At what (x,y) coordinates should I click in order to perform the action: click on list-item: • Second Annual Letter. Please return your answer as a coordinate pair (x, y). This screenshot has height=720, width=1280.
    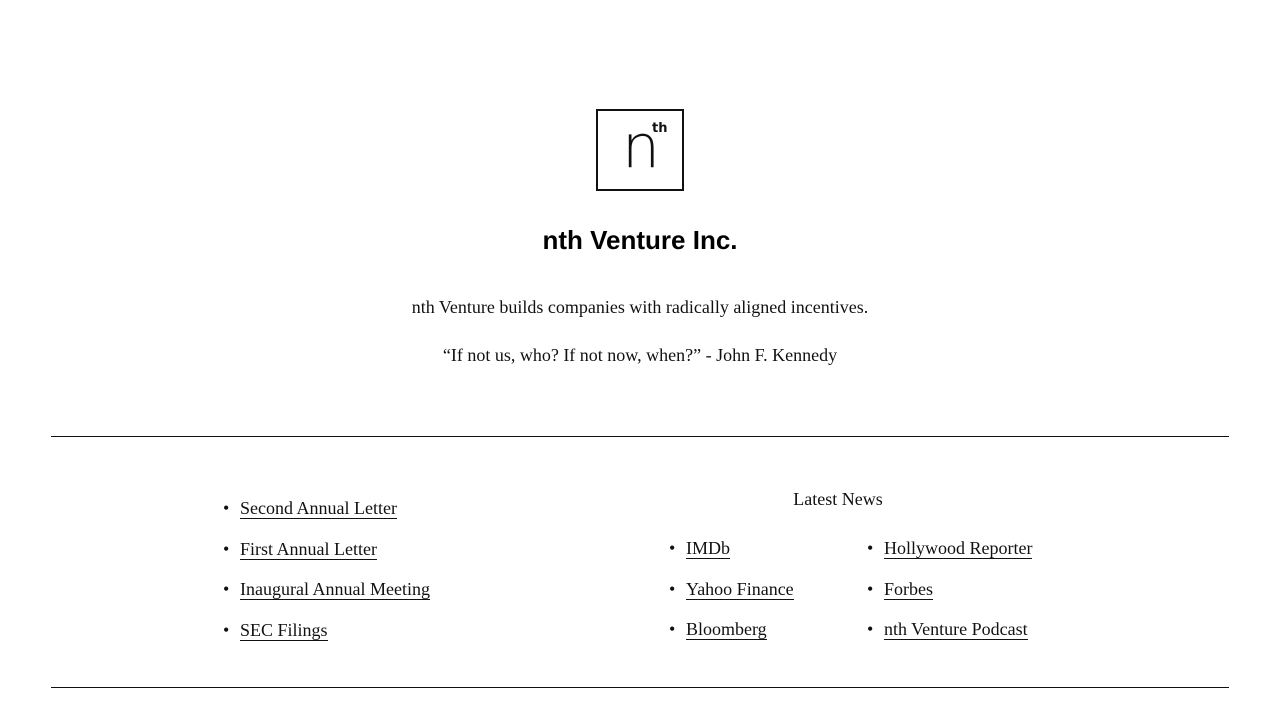
    Looking at the image, I should click on (326, 516).